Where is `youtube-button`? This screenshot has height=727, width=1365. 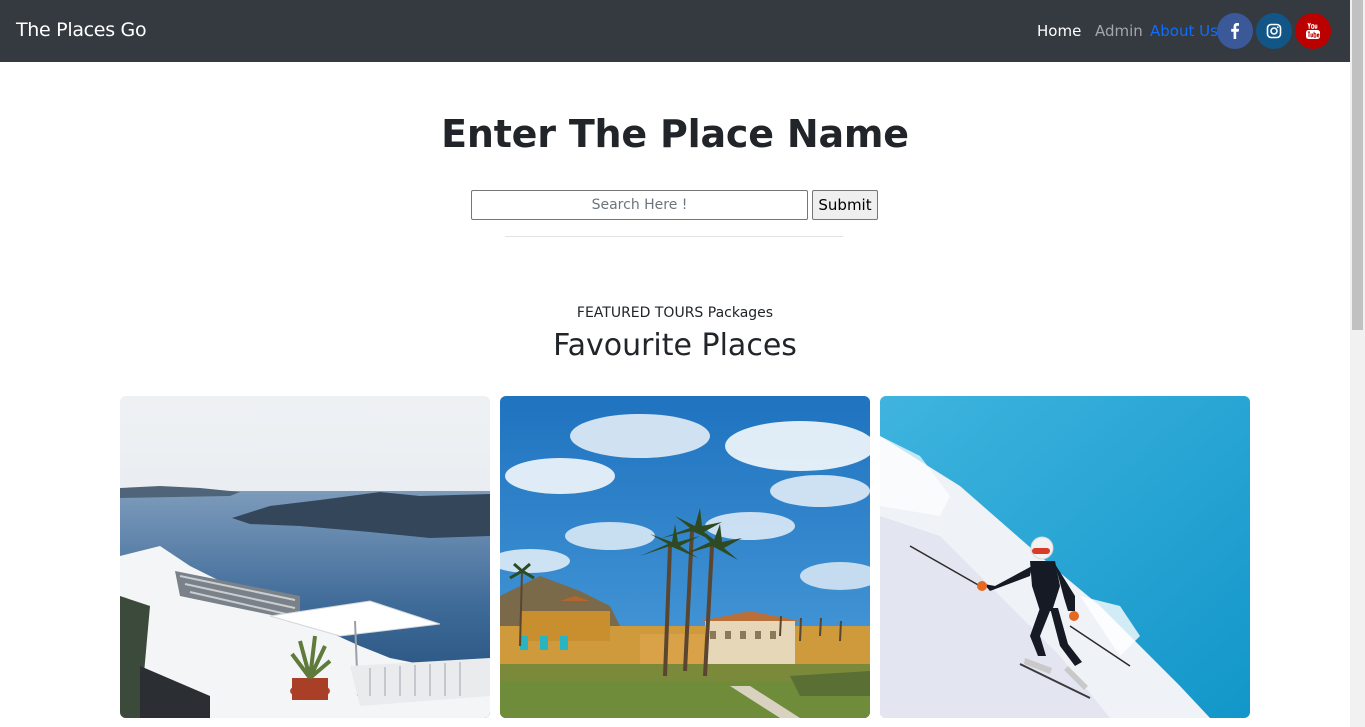 youtube-button is located at coordinates (1313, 31).